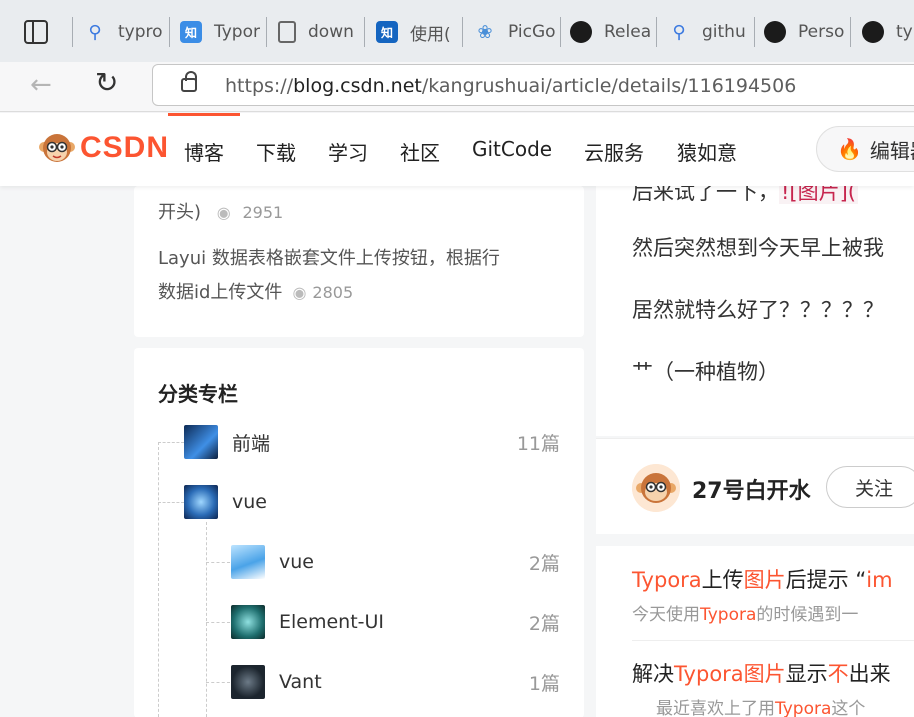 The image size is (914, 717). I want to click on browser-tab: Relea, so click(611, 32).